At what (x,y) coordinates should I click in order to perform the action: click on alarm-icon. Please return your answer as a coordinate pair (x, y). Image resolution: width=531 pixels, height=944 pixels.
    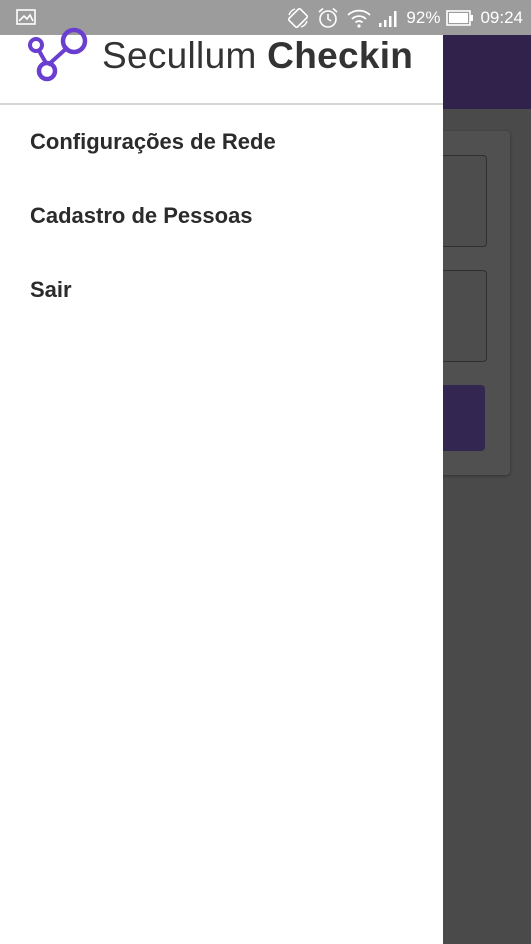
    Looking at the image, I should click on (328, 18).